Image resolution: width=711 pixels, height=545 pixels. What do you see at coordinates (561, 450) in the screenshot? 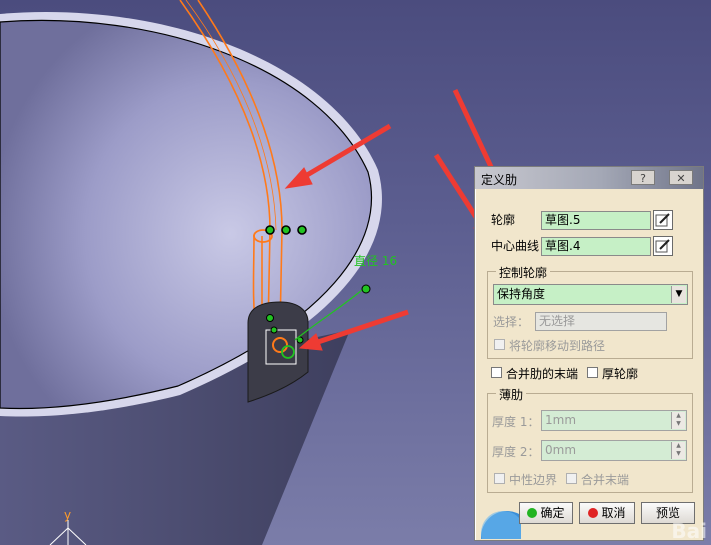
I see `thickness2-value: 0mm` at bounding box center [561, 450].